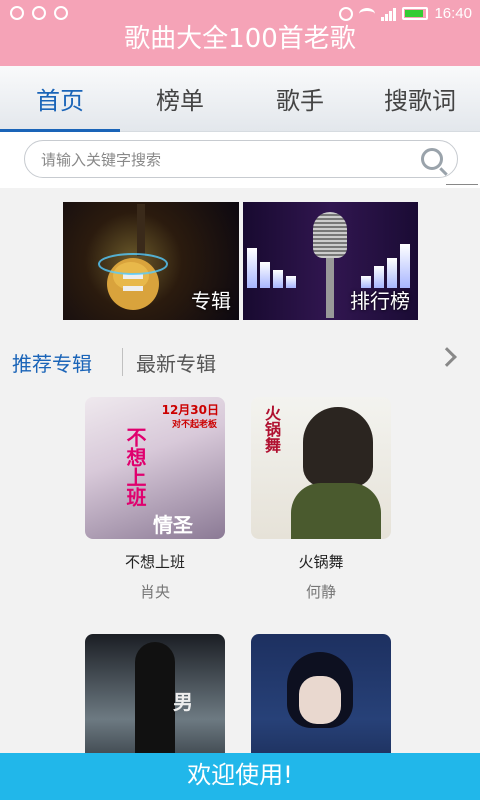 The width and height of the screenshot is (480, 800). What do you see at coordinates (176, 362) in the screenshot?
I see `tab-newest-albums: 最新专辑` at bounding box center [176, 362].